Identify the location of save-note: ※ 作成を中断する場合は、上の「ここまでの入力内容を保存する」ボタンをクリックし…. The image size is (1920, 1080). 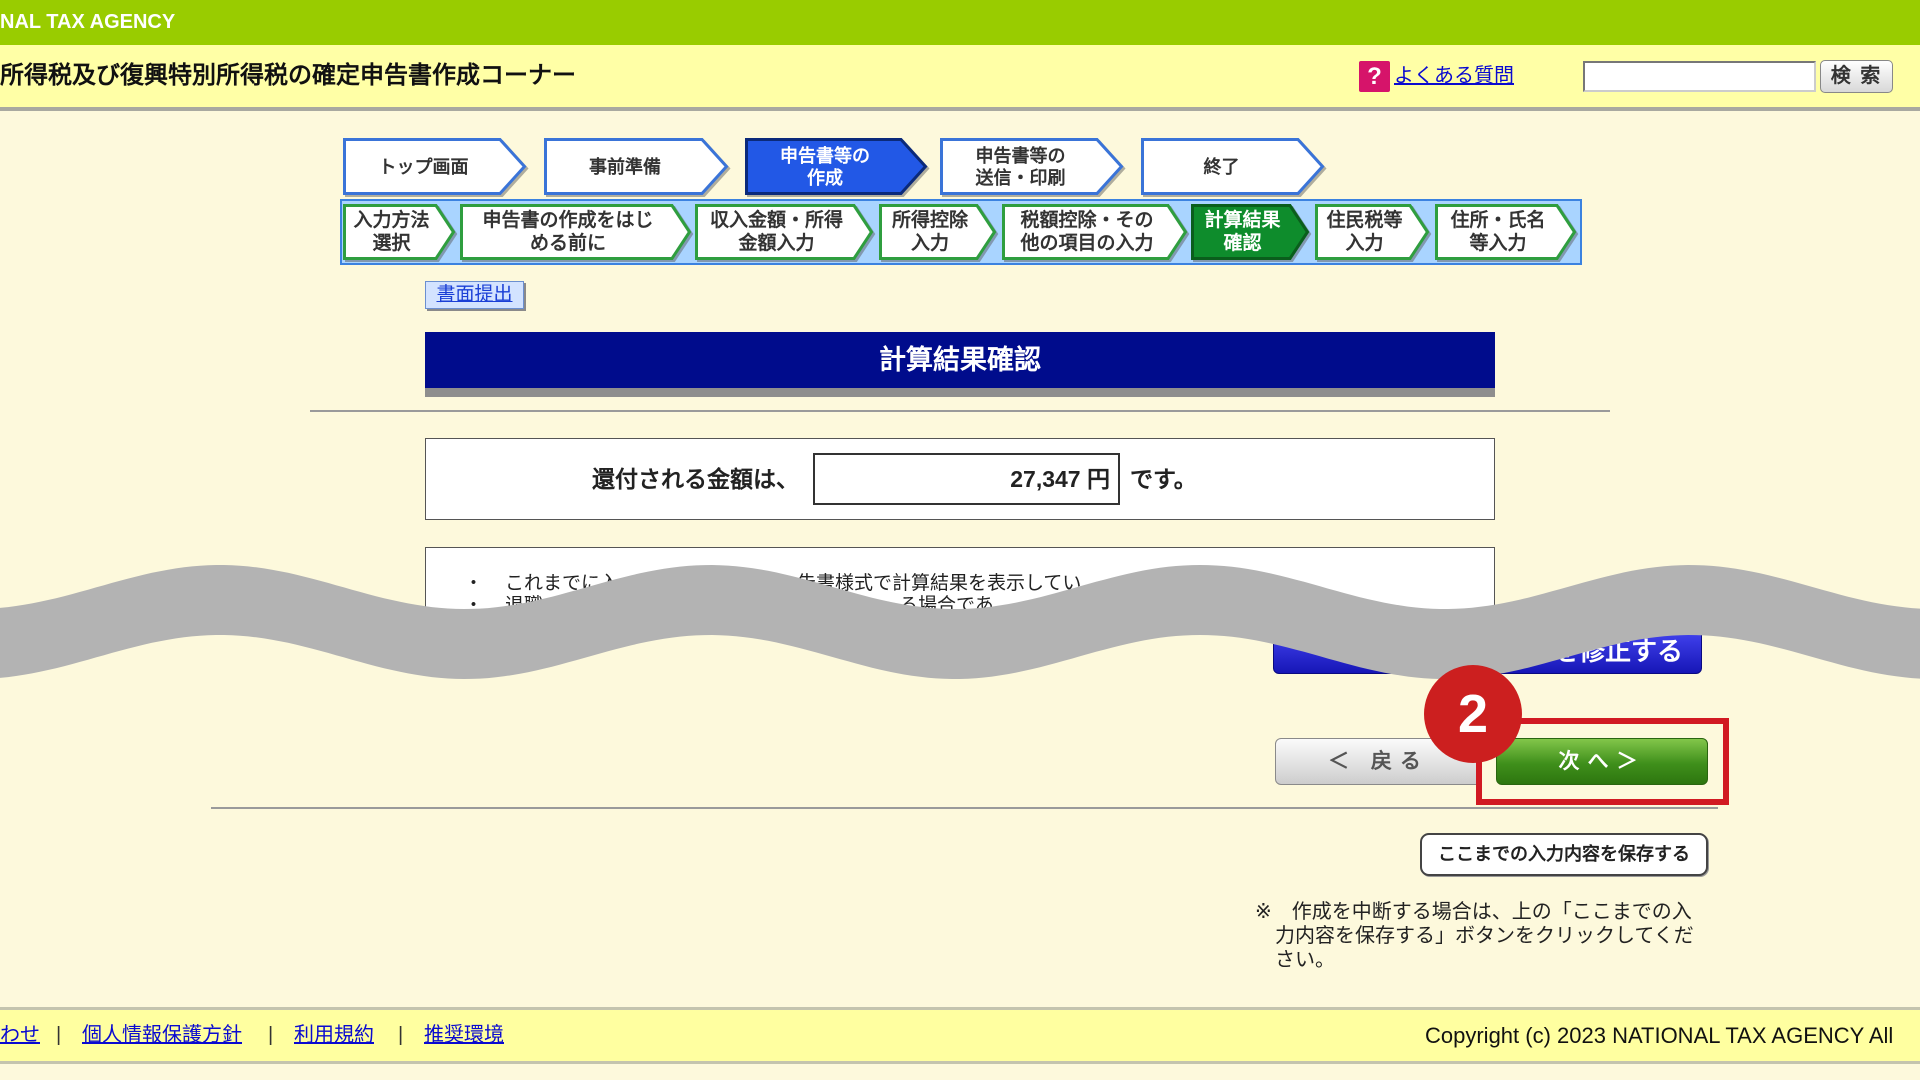
(1474, 936).